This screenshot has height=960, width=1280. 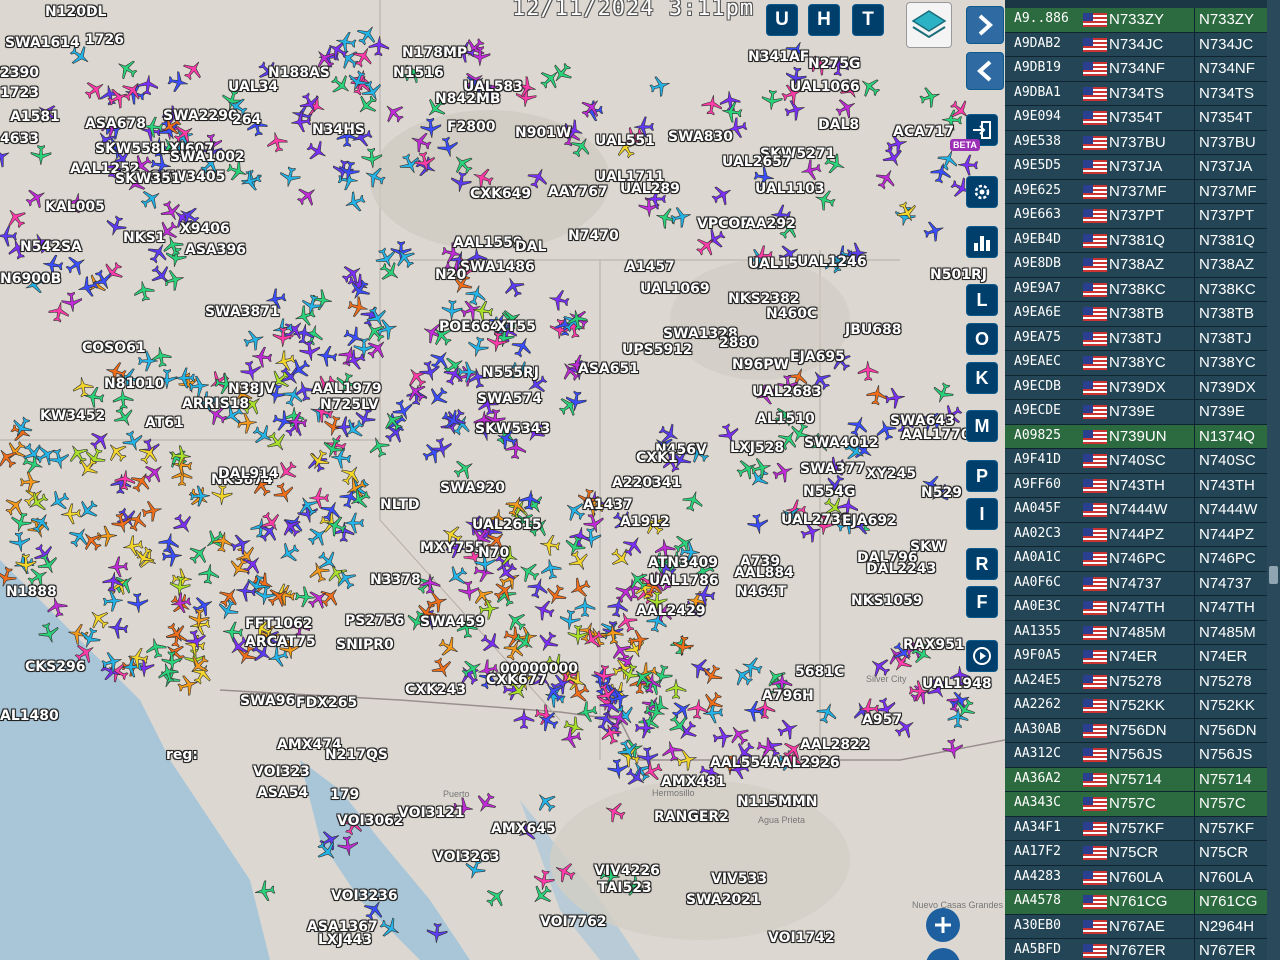 What do you see at coordinates (887, 601) in the screenshot?
I see `aircraft-callsign-label: NKS1059` at bounding box center [887, 601].